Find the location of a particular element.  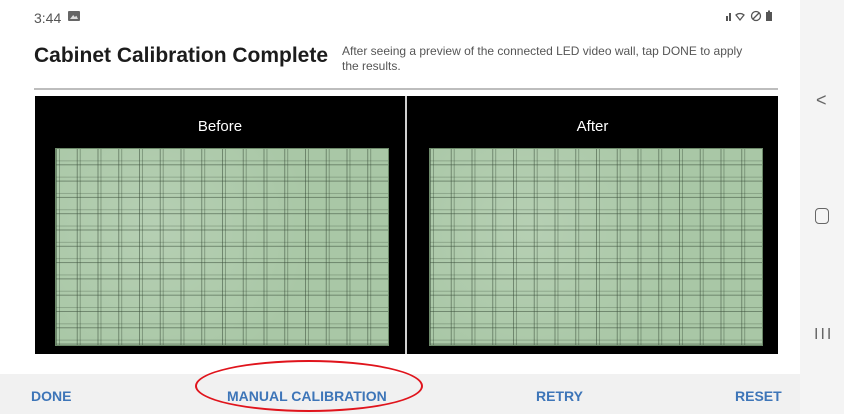

header-divider is located at coordinates (406, 89).